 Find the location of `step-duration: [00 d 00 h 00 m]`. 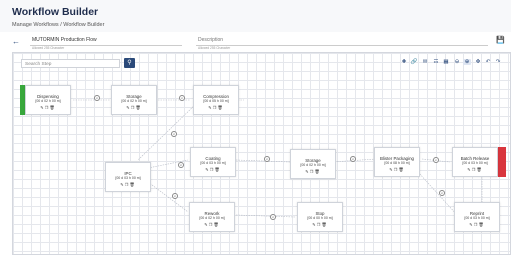

step-duration: [00 d 00 h 00 m] is located at coordinates (320, 218).